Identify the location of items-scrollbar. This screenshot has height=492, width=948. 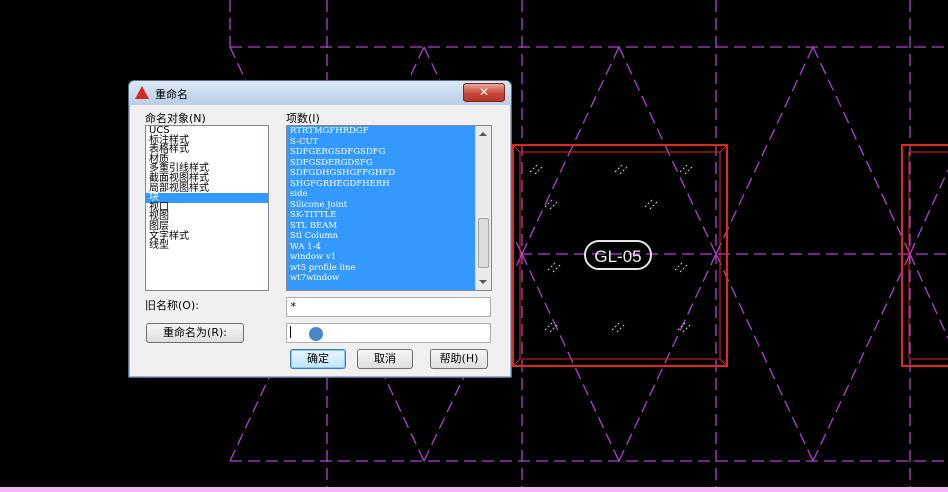
(483, 208).